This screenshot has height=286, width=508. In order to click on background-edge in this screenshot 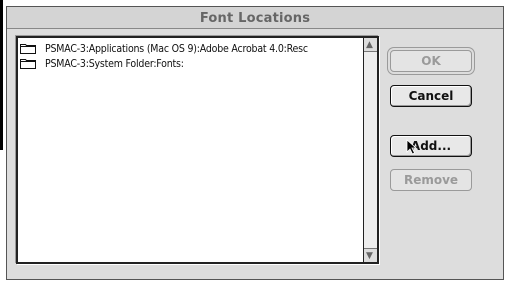, I will do `click(1, 75)`.